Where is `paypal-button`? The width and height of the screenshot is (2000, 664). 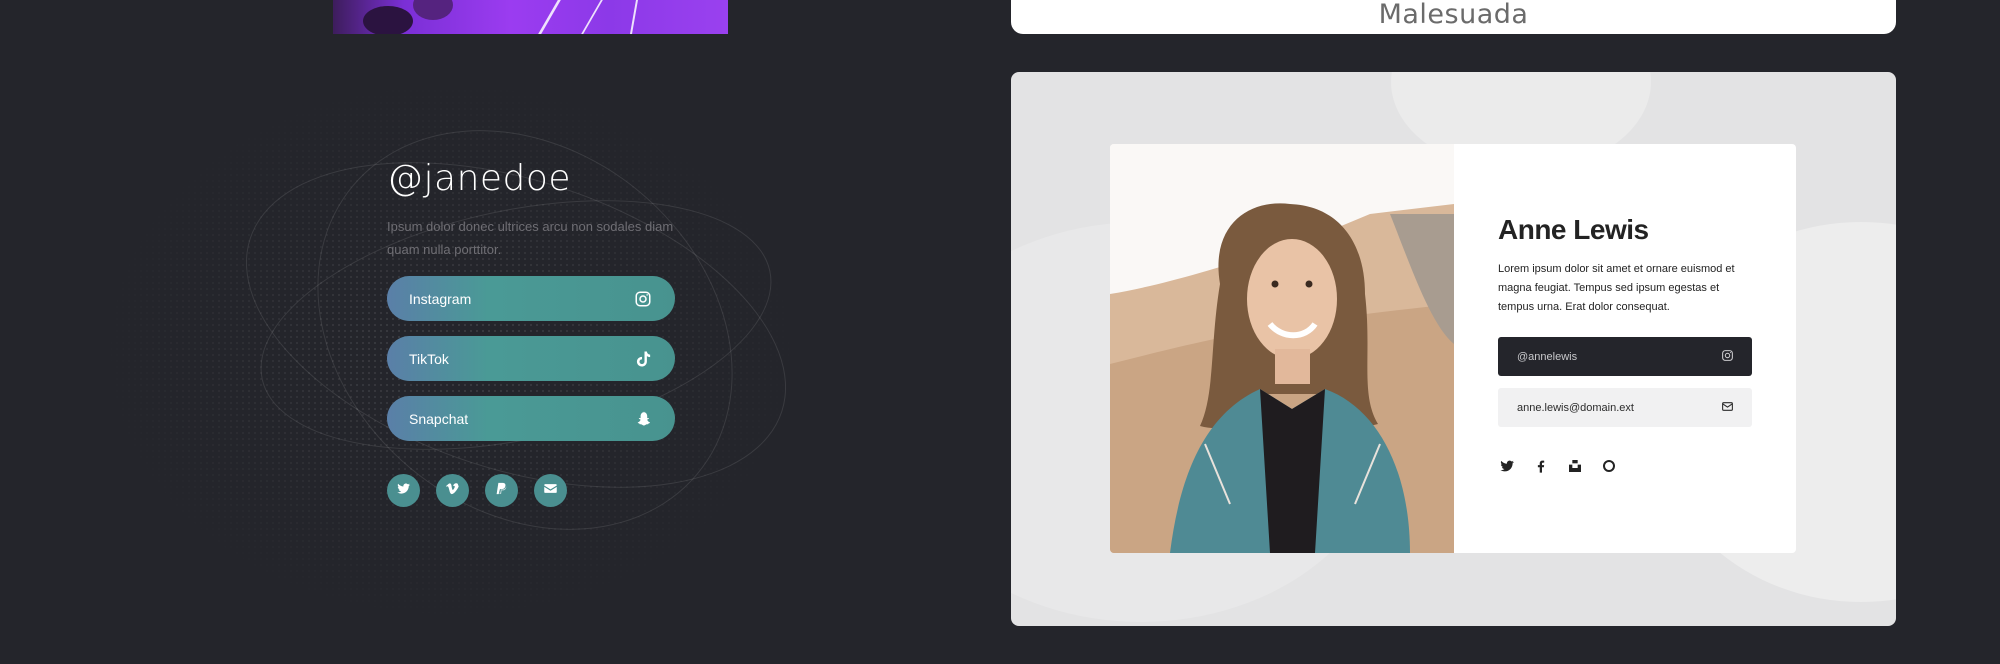 paypal-button is located at coordinates (501, 490).